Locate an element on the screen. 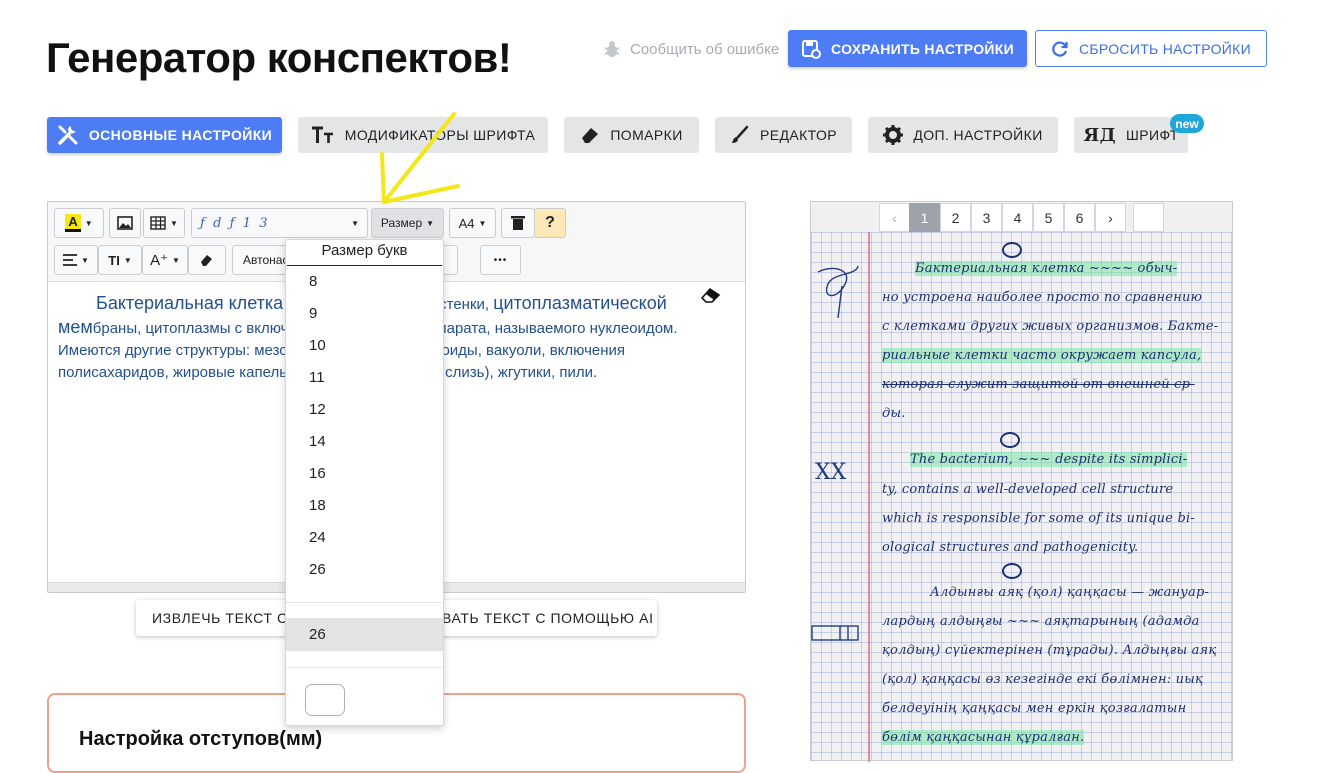  more-button: ••• is located at coordinates (500, 260).